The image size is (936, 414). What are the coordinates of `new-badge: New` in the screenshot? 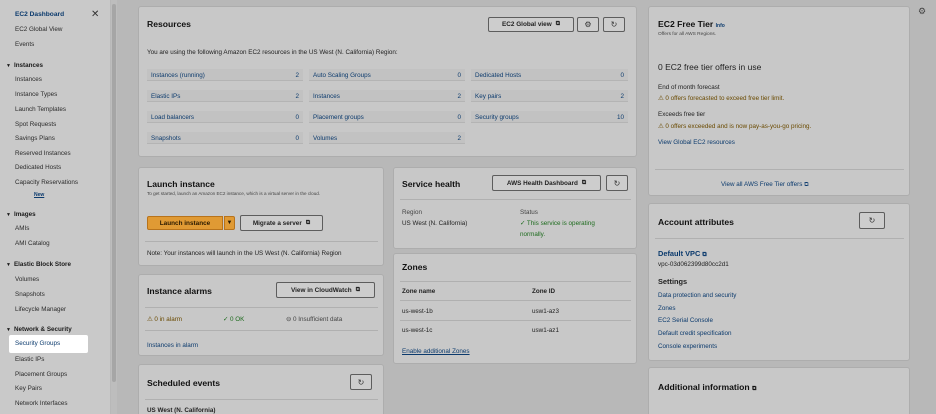 It's located at (39, 195).